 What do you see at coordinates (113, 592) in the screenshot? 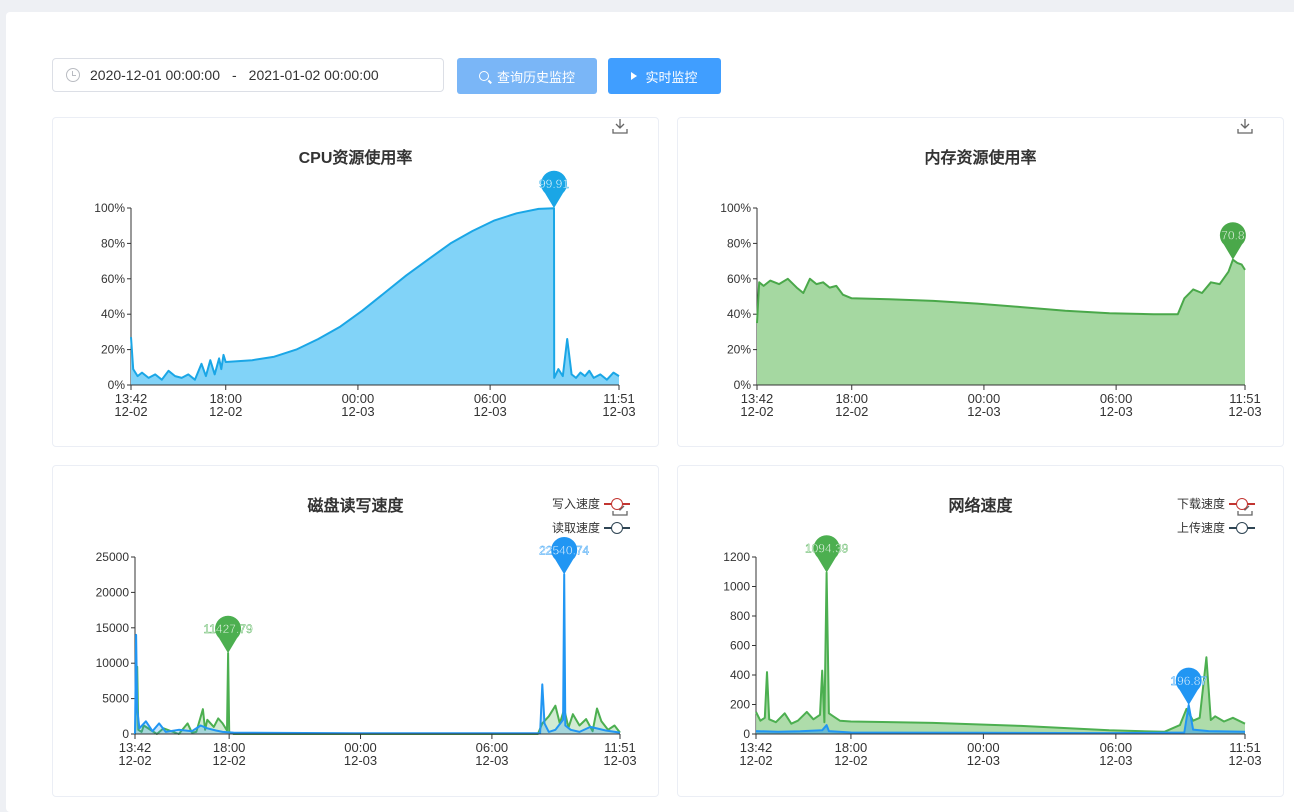
I see `y-tick-label: 20000` at bounding box center [113, 592].